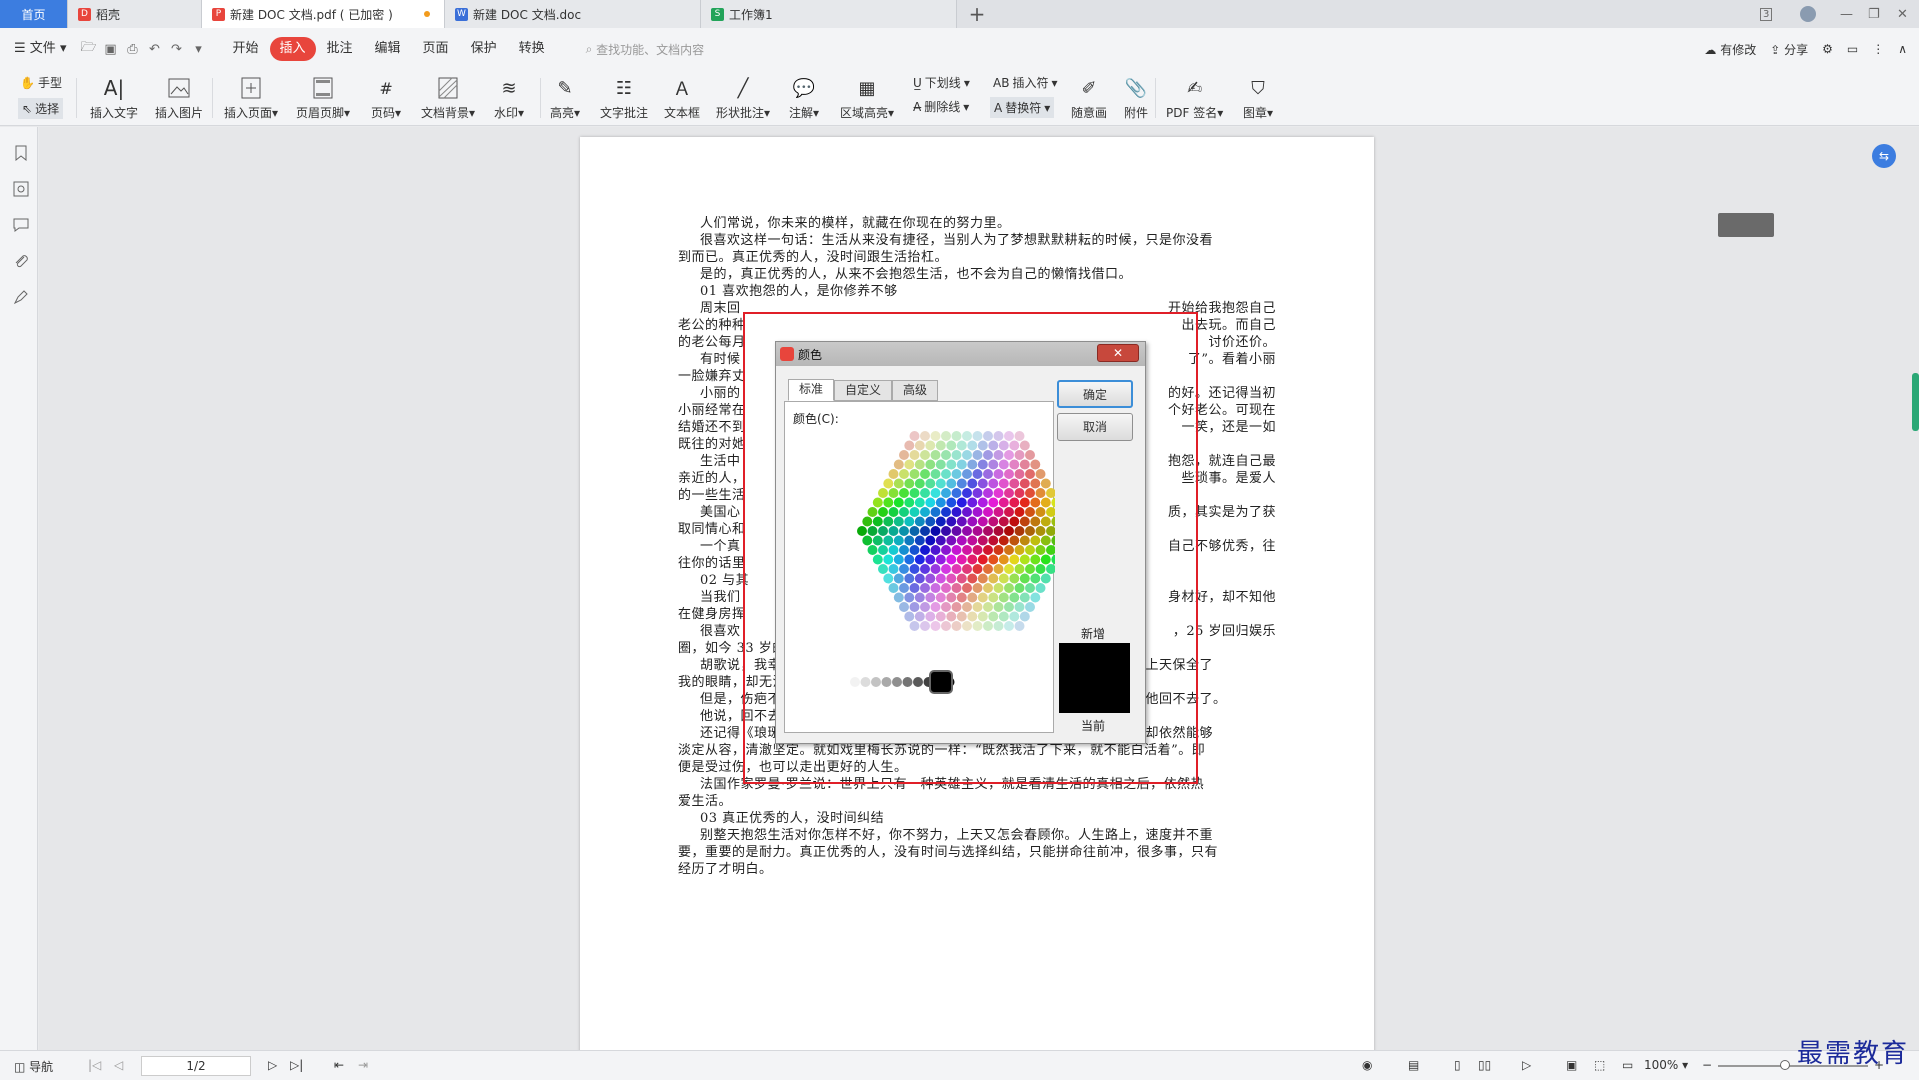 The width and height of the screenshot is (1919, 1080). Describe the element at coordinates (448, 98) in the screenshot. I see `doc-background-button: 文档背景▾` at that location.